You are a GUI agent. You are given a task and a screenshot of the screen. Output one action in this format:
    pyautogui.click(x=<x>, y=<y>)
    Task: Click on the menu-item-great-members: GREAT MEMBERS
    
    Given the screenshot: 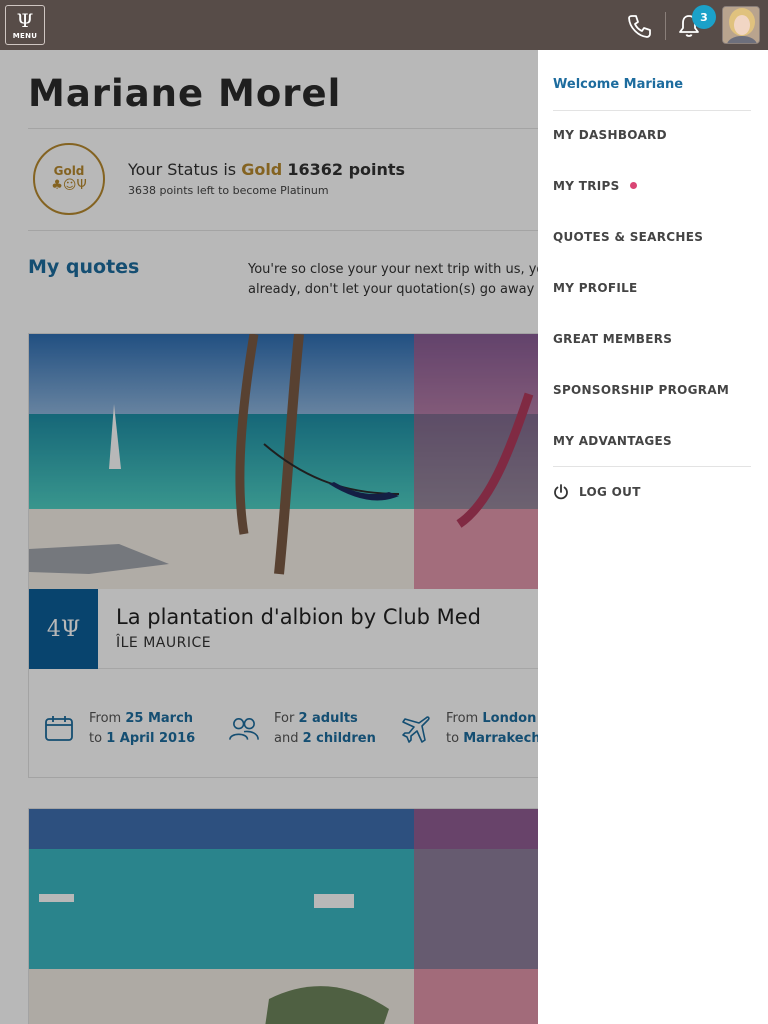 What is the action you would take?
    pyautogui.click(x=612, y=339)
    